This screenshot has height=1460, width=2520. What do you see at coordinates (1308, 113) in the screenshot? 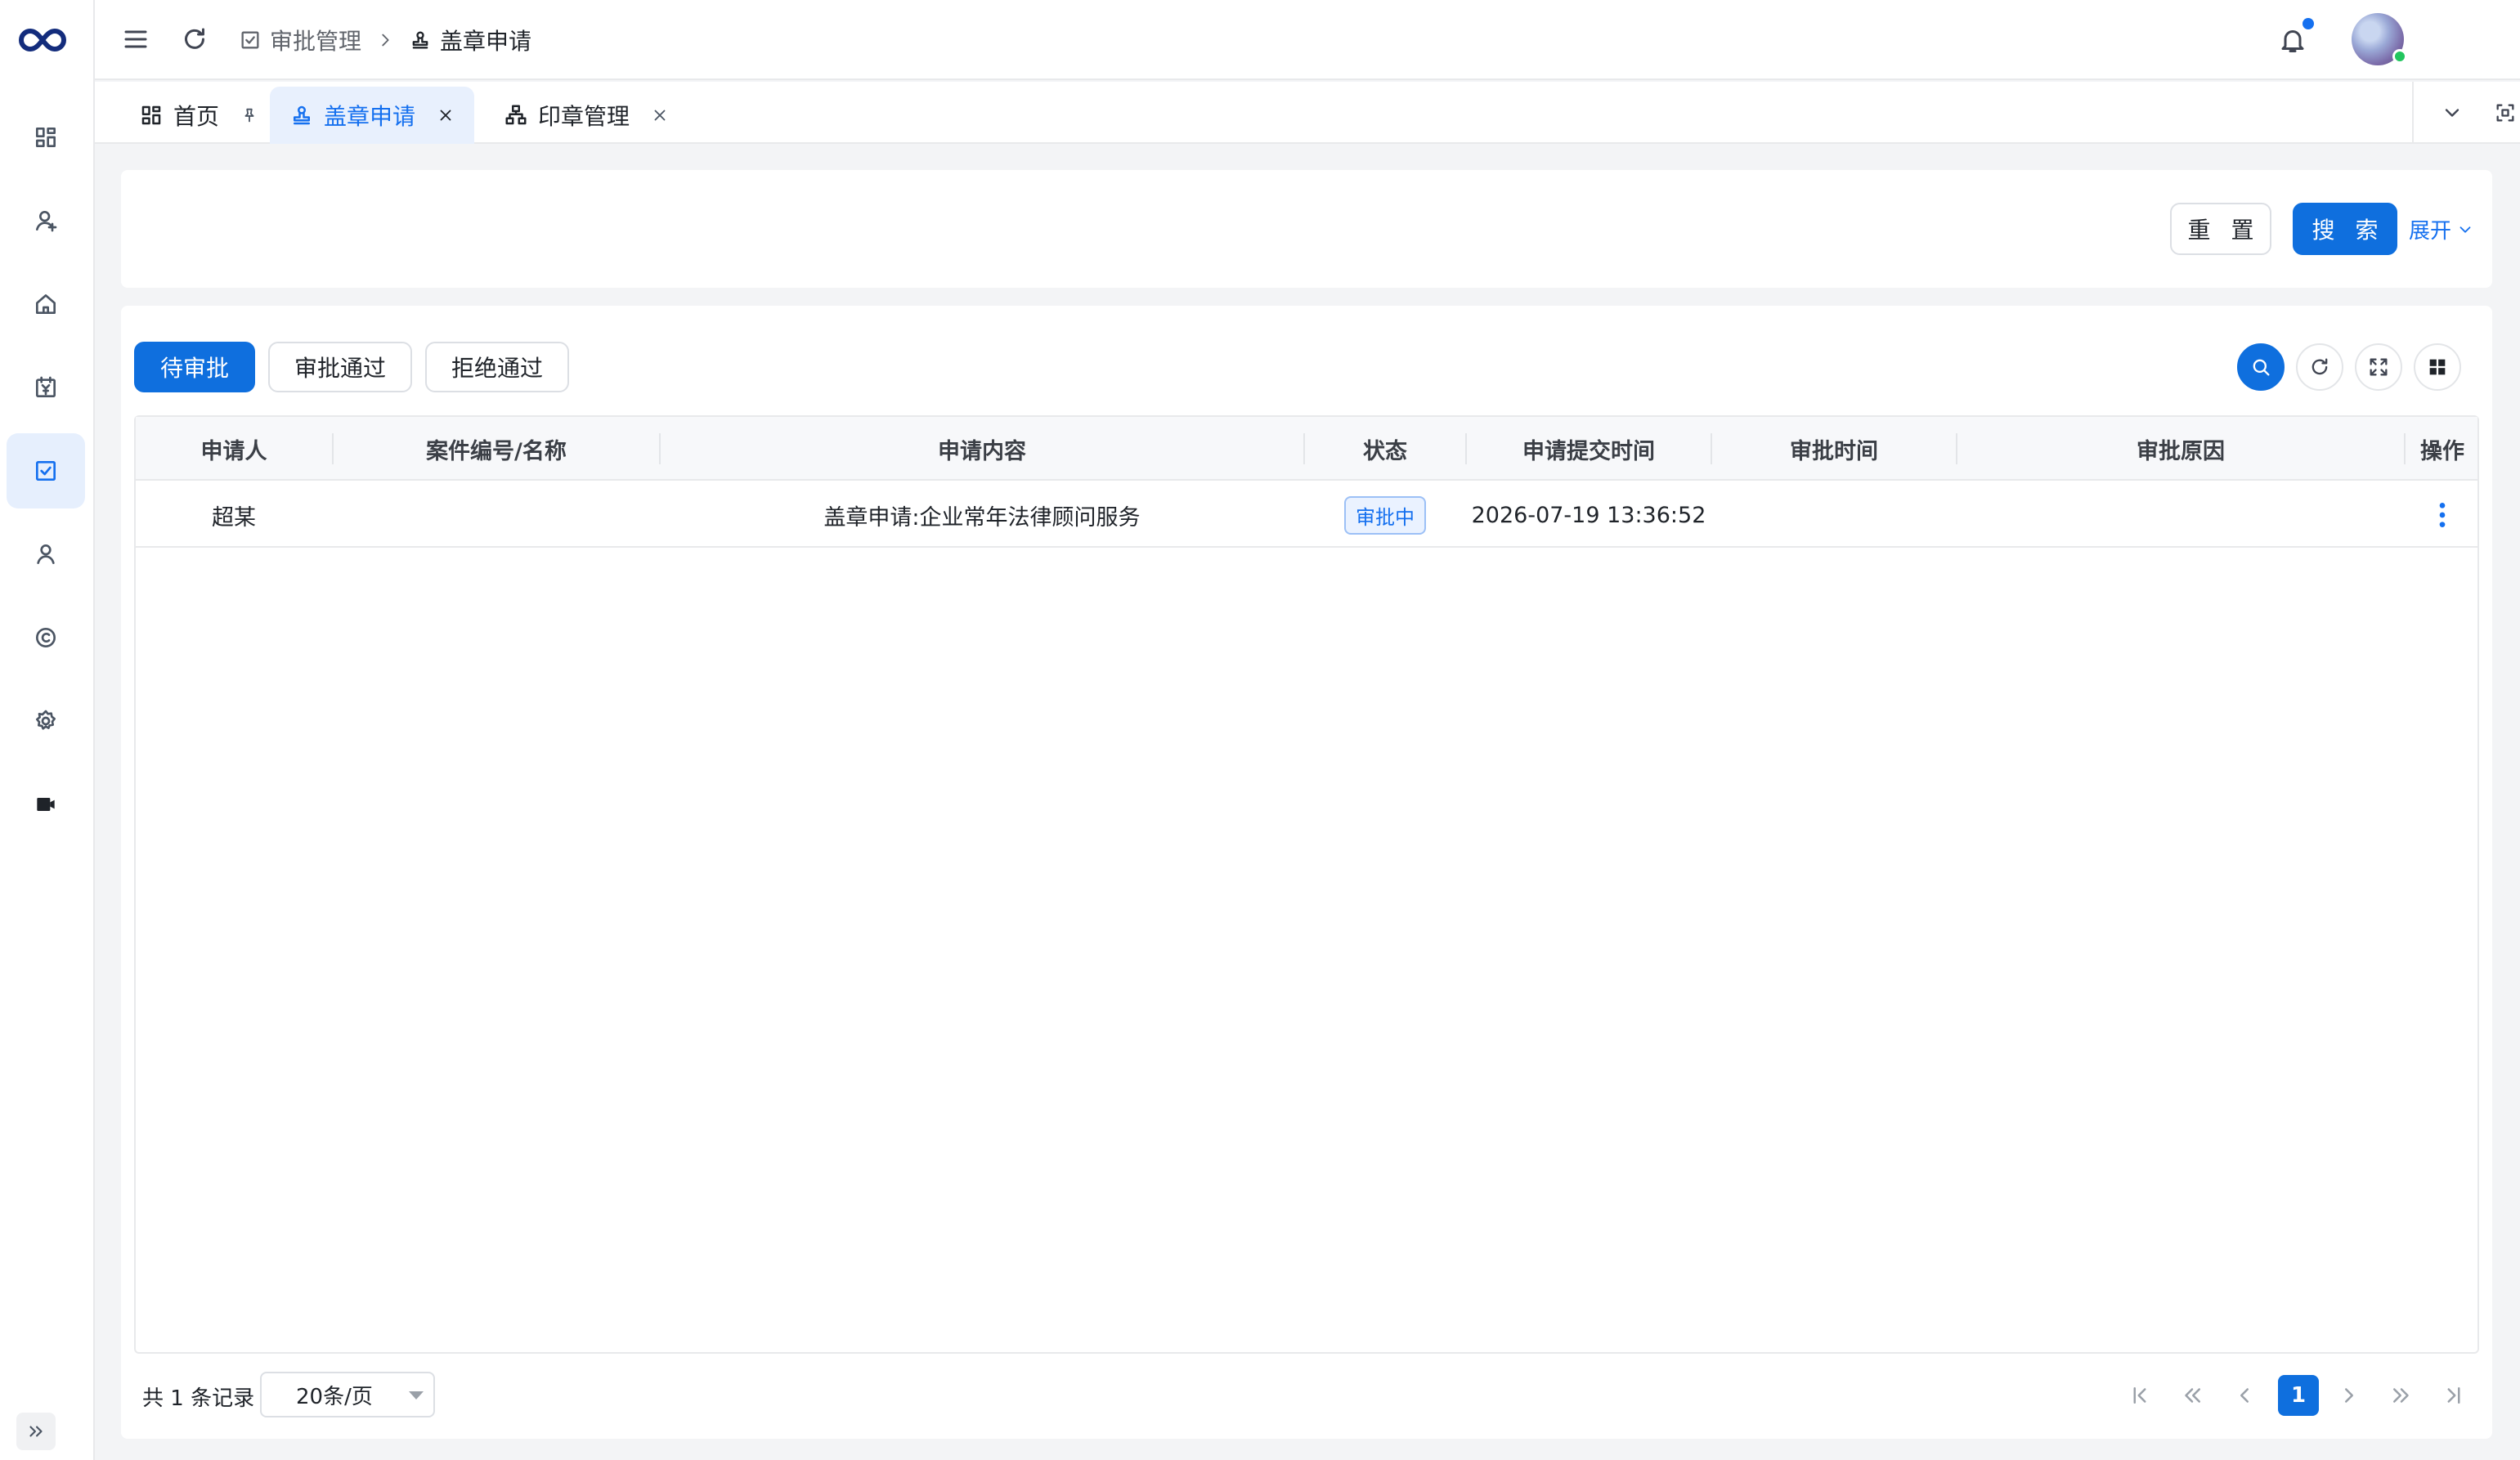
I see `page-tabs-bar: 首页 盖章申请 印章管理` at bounding box center [1308, 113].